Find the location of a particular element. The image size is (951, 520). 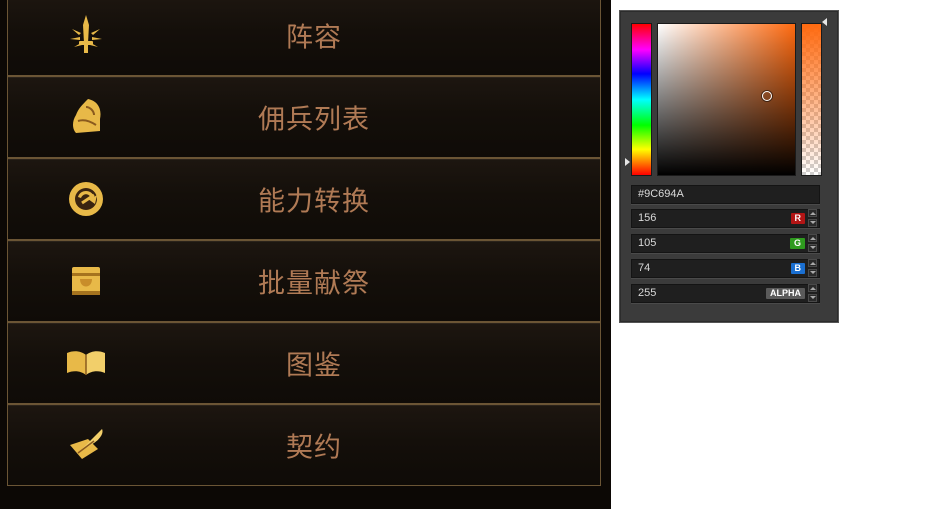

hex-input: #9C694A is located at coordinates (725, 194).